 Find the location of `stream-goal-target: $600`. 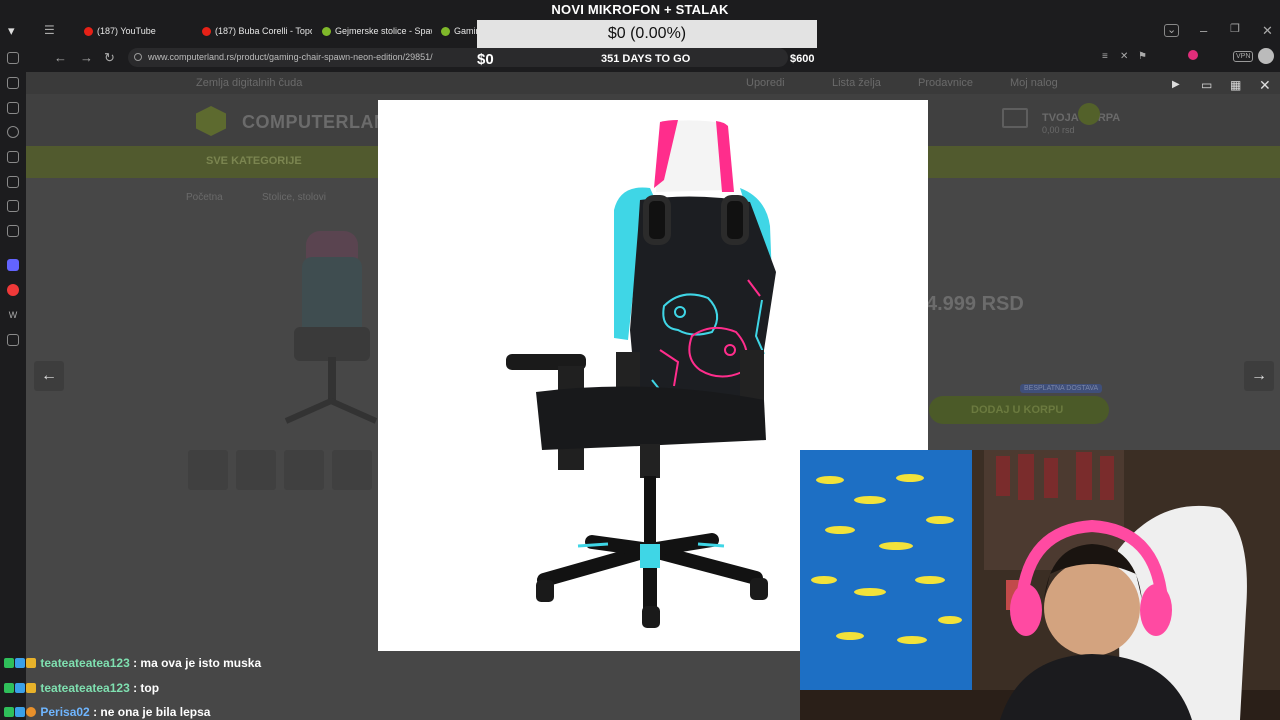

stream-goal-target: $600 is located at coordinates (802, 59).